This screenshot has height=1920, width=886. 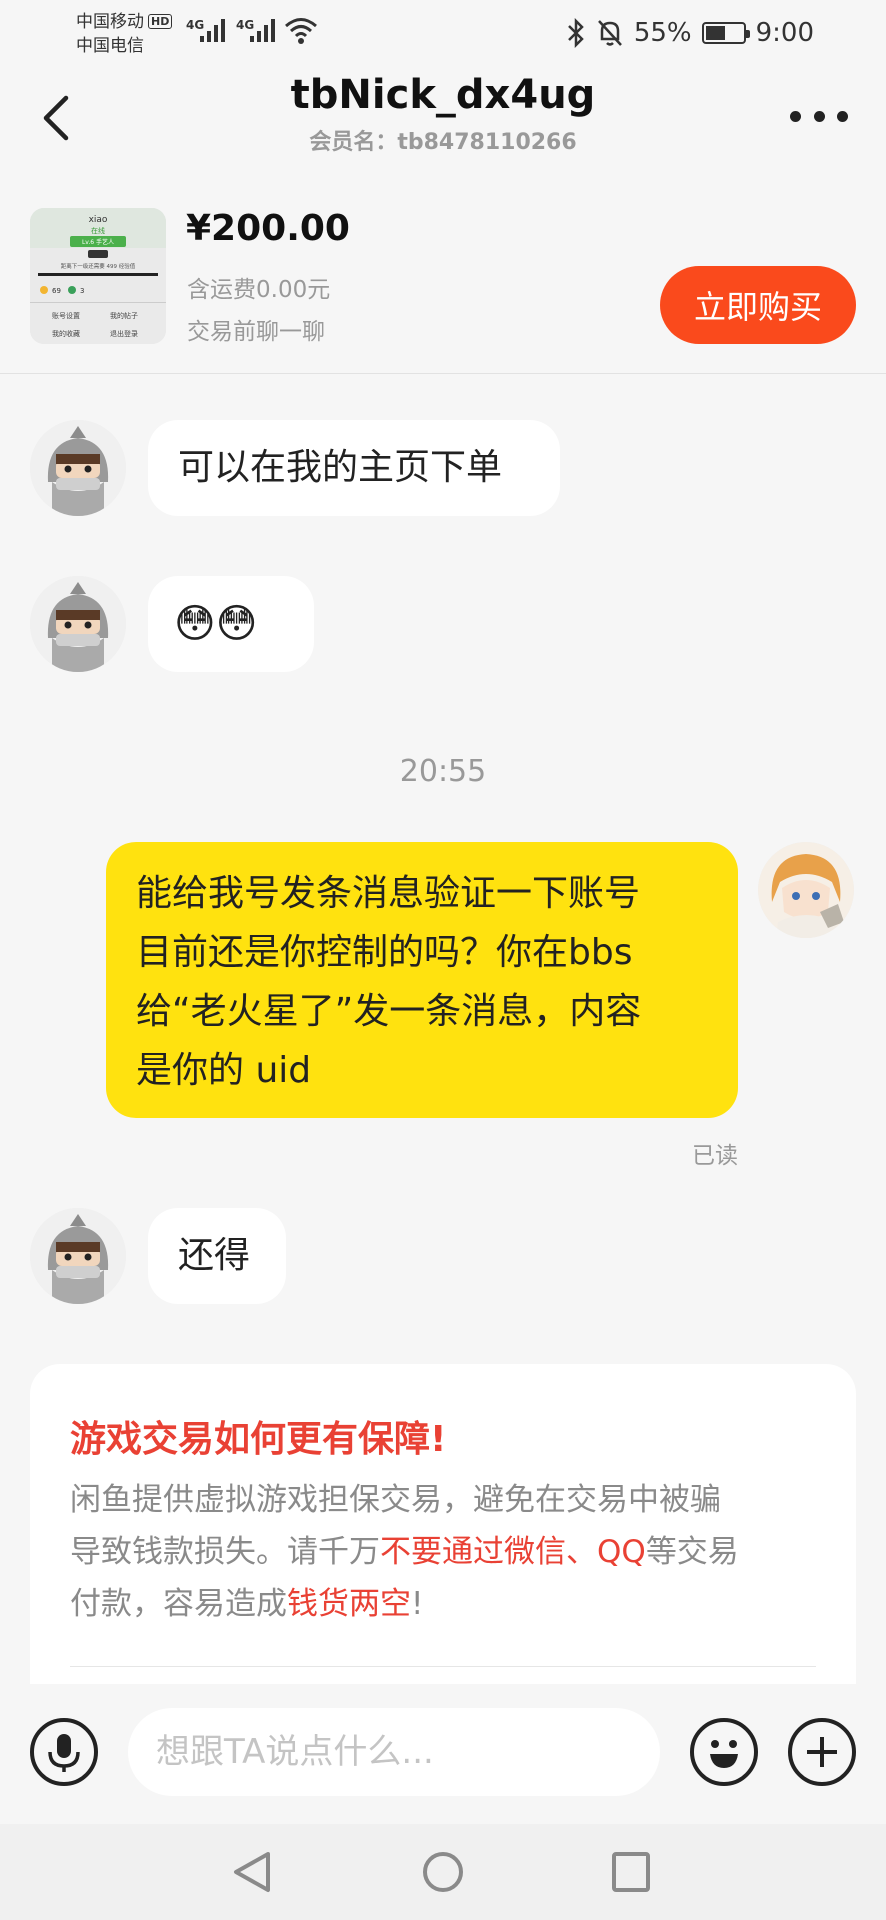 I want to click on notice-line-1: 闲鱼提供虚拟游戏担保交易，避免在交易中被骗, so click(x=395, y=1500).